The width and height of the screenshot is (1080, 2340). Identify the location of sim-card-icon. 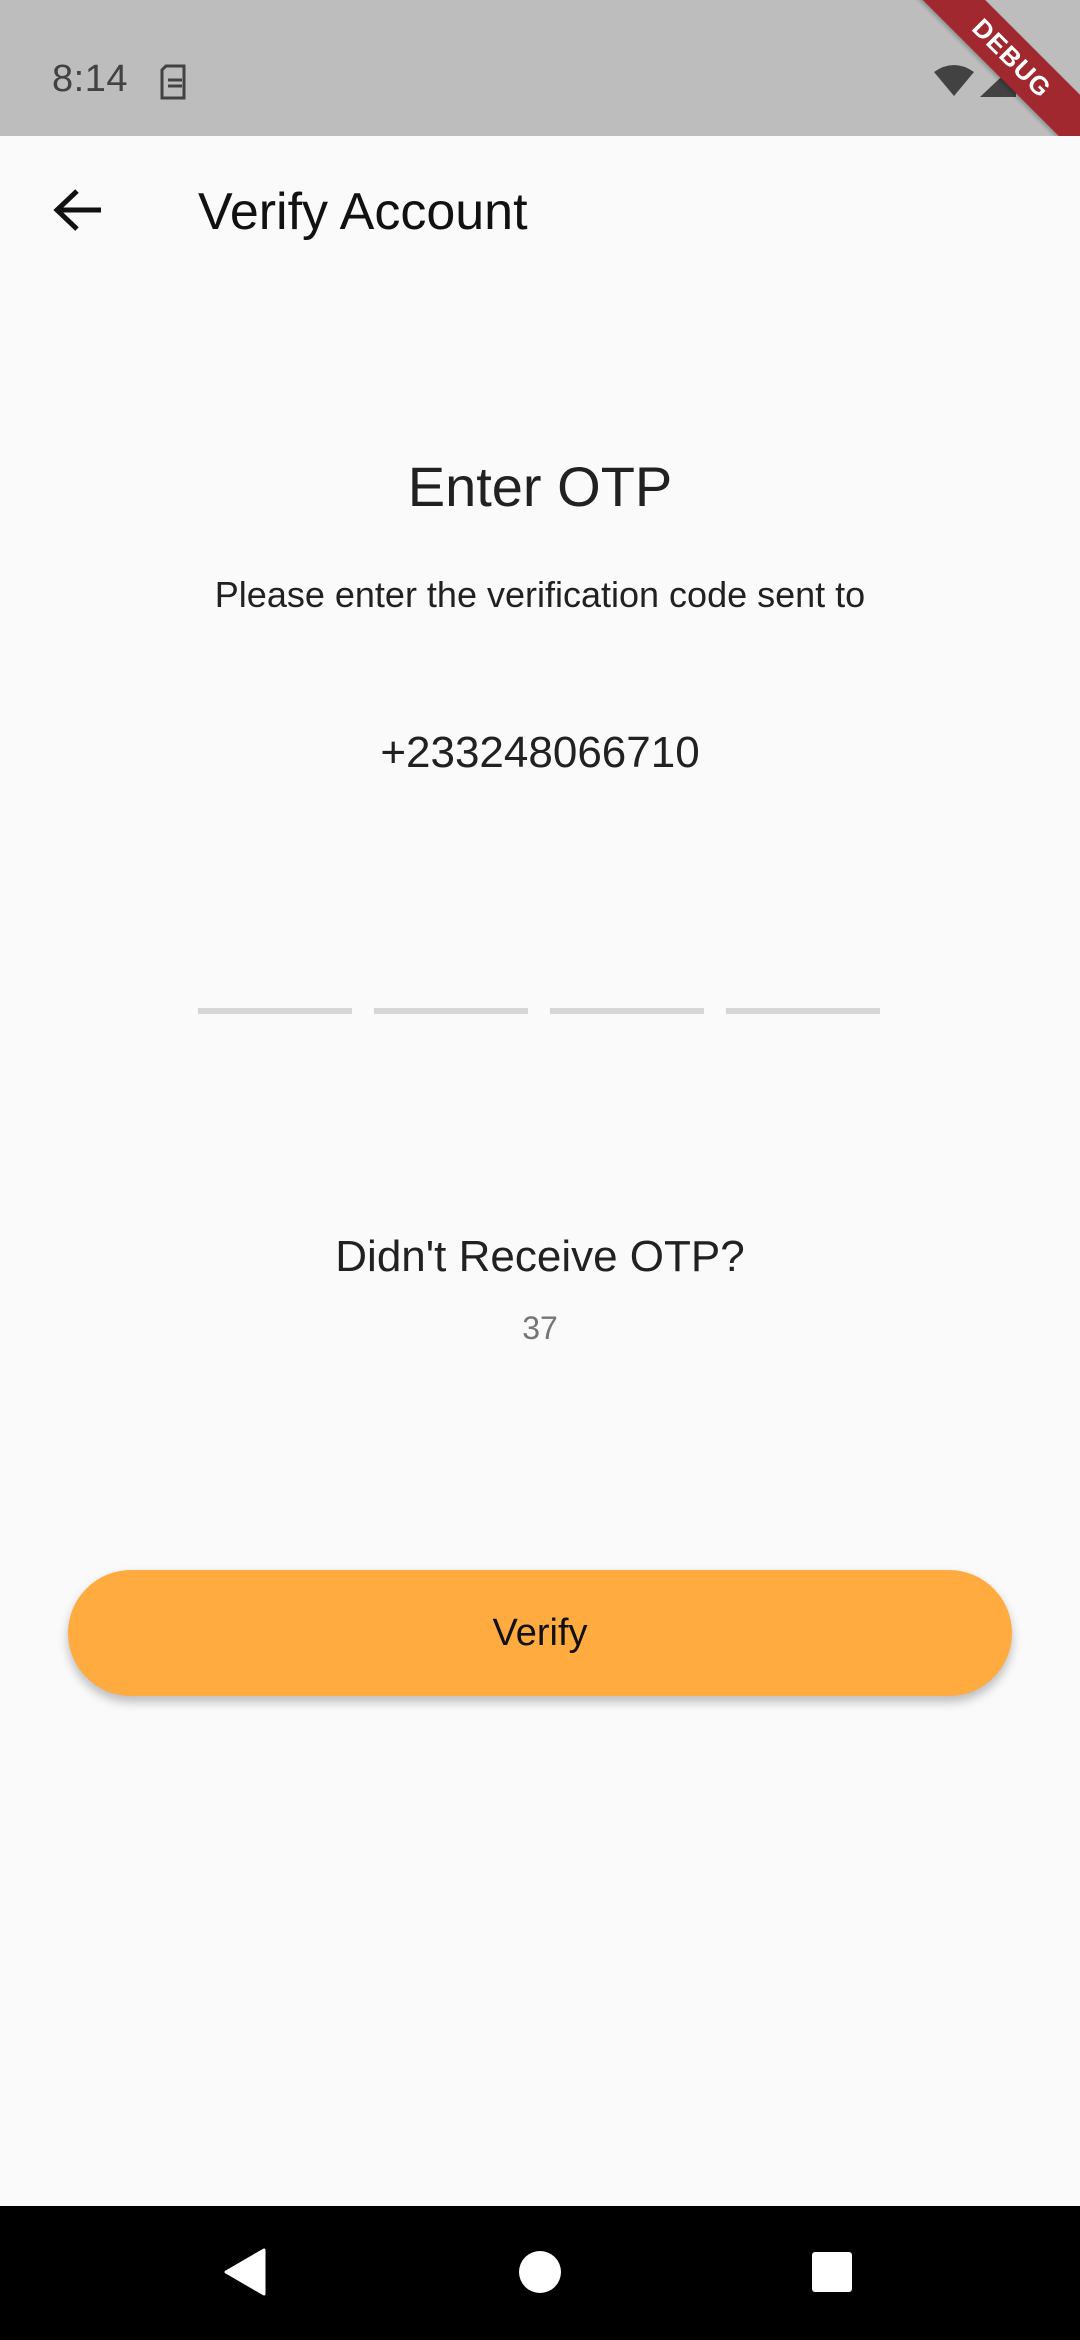
(175, 82).